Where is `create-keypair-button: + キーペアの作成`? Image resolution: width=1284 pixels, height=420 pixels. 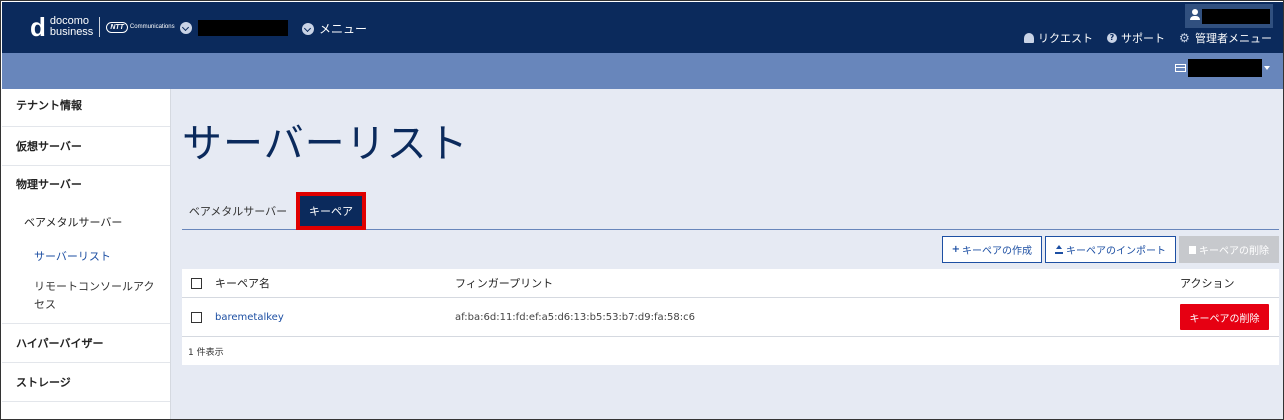
create-keypair-button: + キーペアの作成 is located at coordinates (991, 249).